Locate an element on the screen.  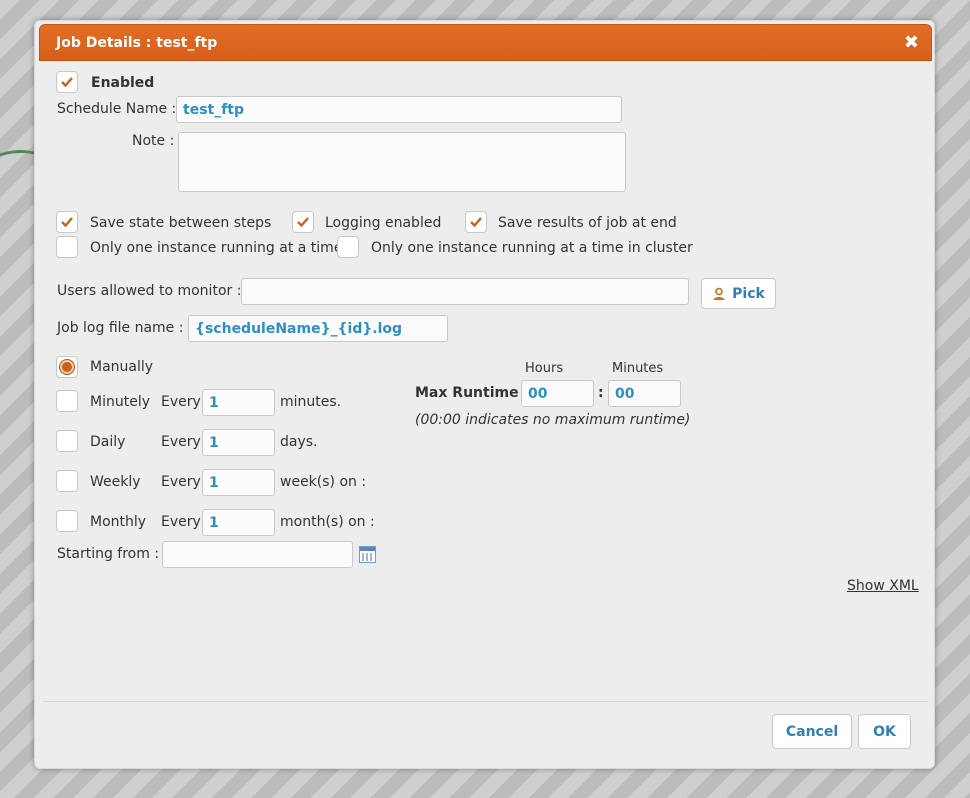
footer-divider is located at coordinates (485, 701).